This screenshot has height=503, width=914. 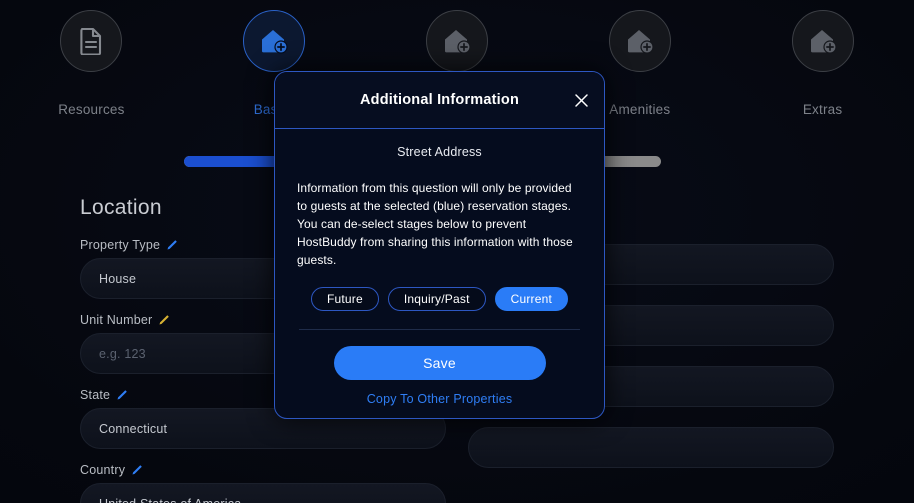 What do you see at coordinates (344, 299) in the screenshot?
I see `stage-pill-future: Future` at bounding box center [344, 299].